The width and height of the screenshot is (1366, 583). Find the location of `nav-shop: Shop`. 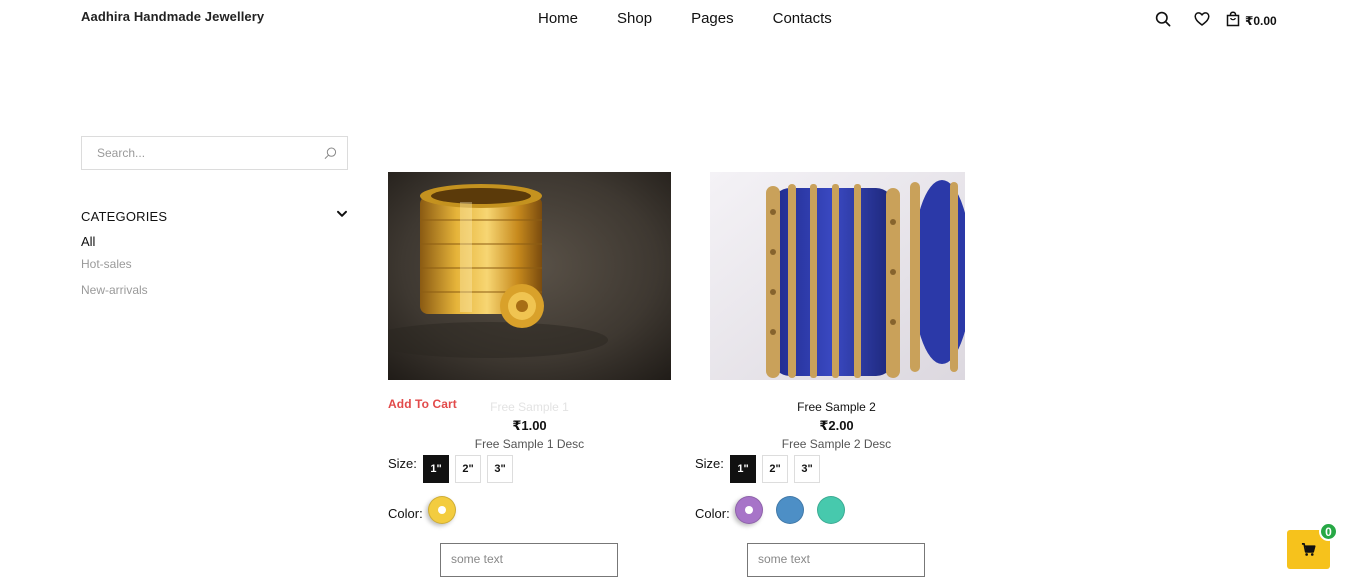

nav-shop: Shop is located at coordinates (634, 18).